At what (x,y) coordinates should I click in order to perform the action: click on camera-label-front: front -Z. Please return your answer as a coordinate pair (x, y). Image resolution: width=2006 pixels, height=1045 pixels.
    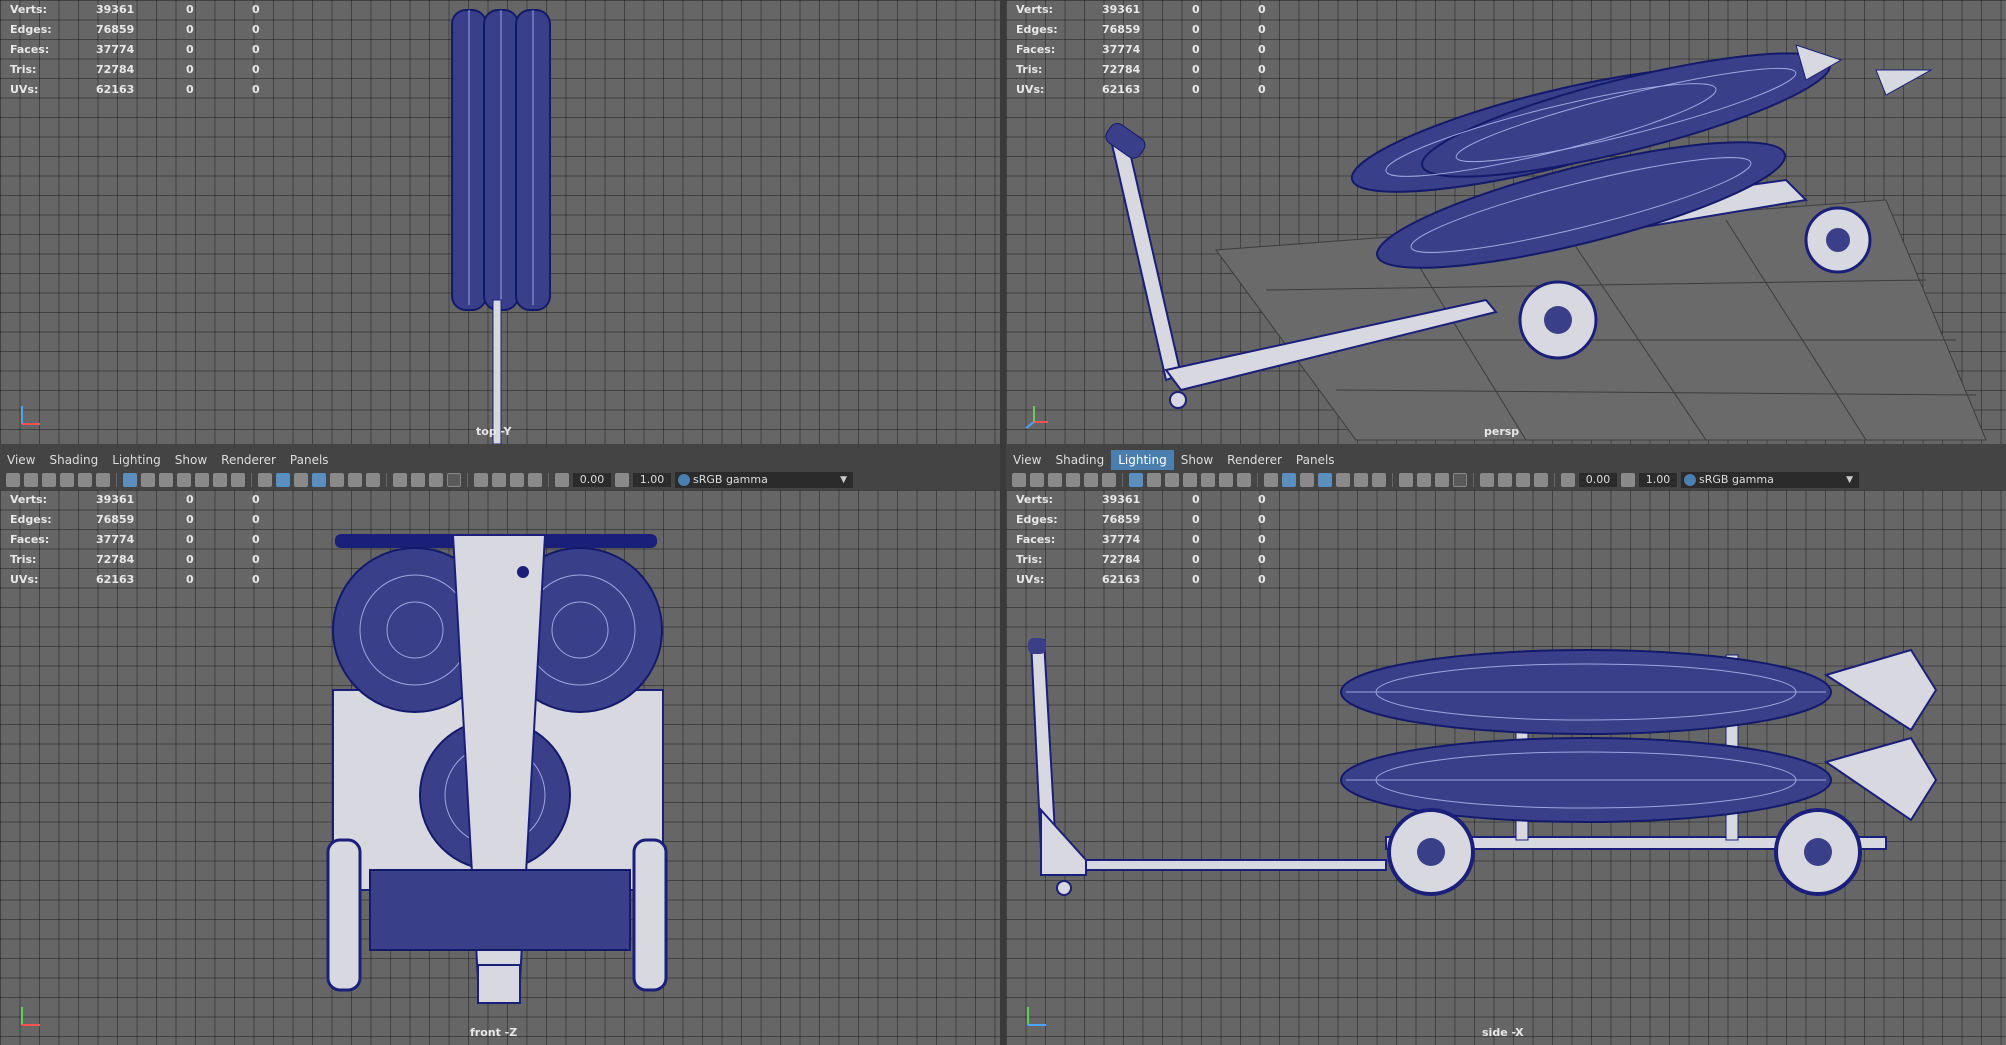
    Looking at the image, I should click on (494, 1032).